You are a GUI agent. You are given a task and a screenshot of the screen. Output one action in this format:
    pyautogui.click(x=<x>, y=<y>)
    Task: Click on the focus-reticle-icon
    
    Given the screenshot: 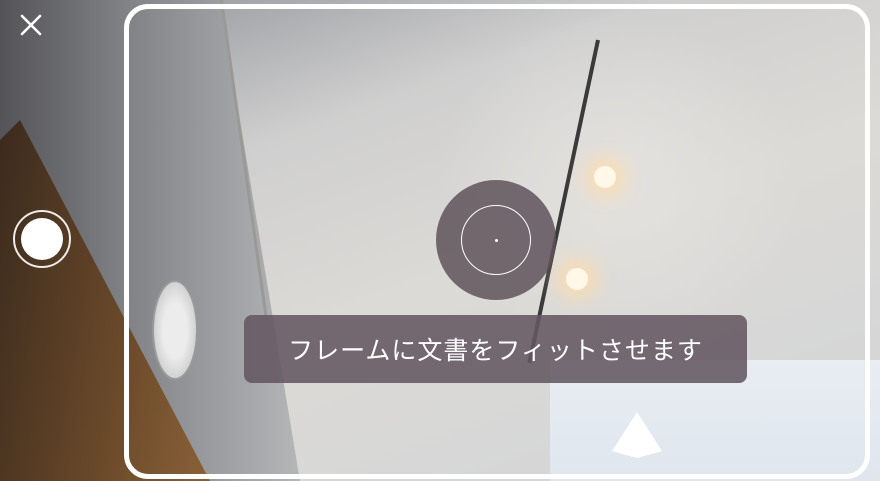 What is the action you would take?
    pyautogui.click(x=496, y=240)
    